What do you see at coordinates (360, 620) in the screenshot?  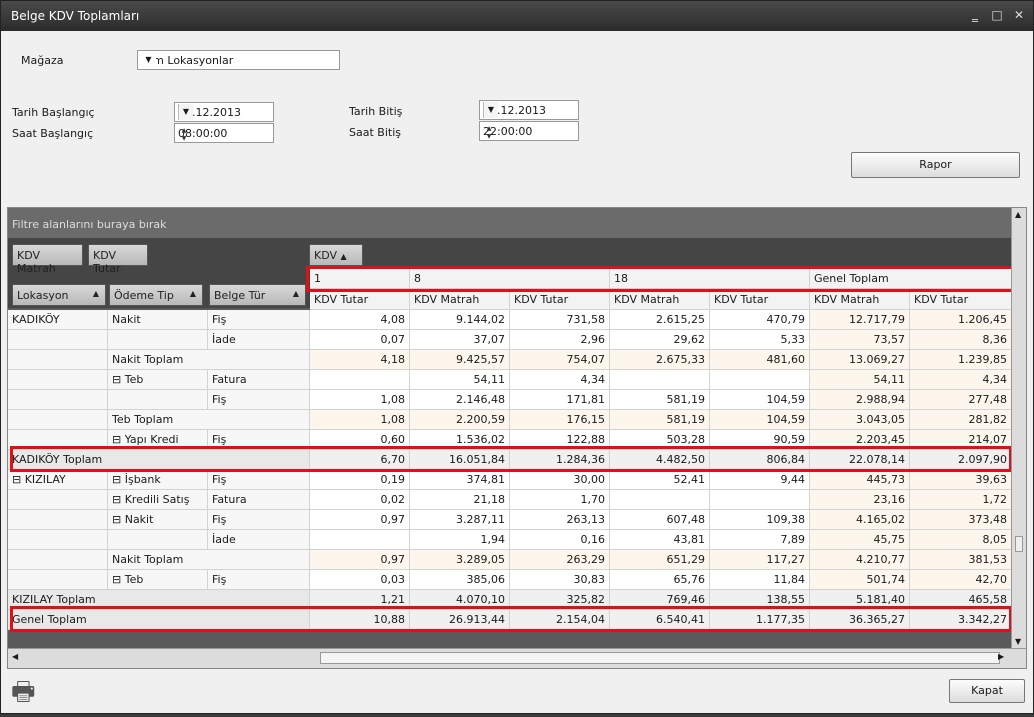 I see `value-cell: 10,88` at bounding box center [360, 620].